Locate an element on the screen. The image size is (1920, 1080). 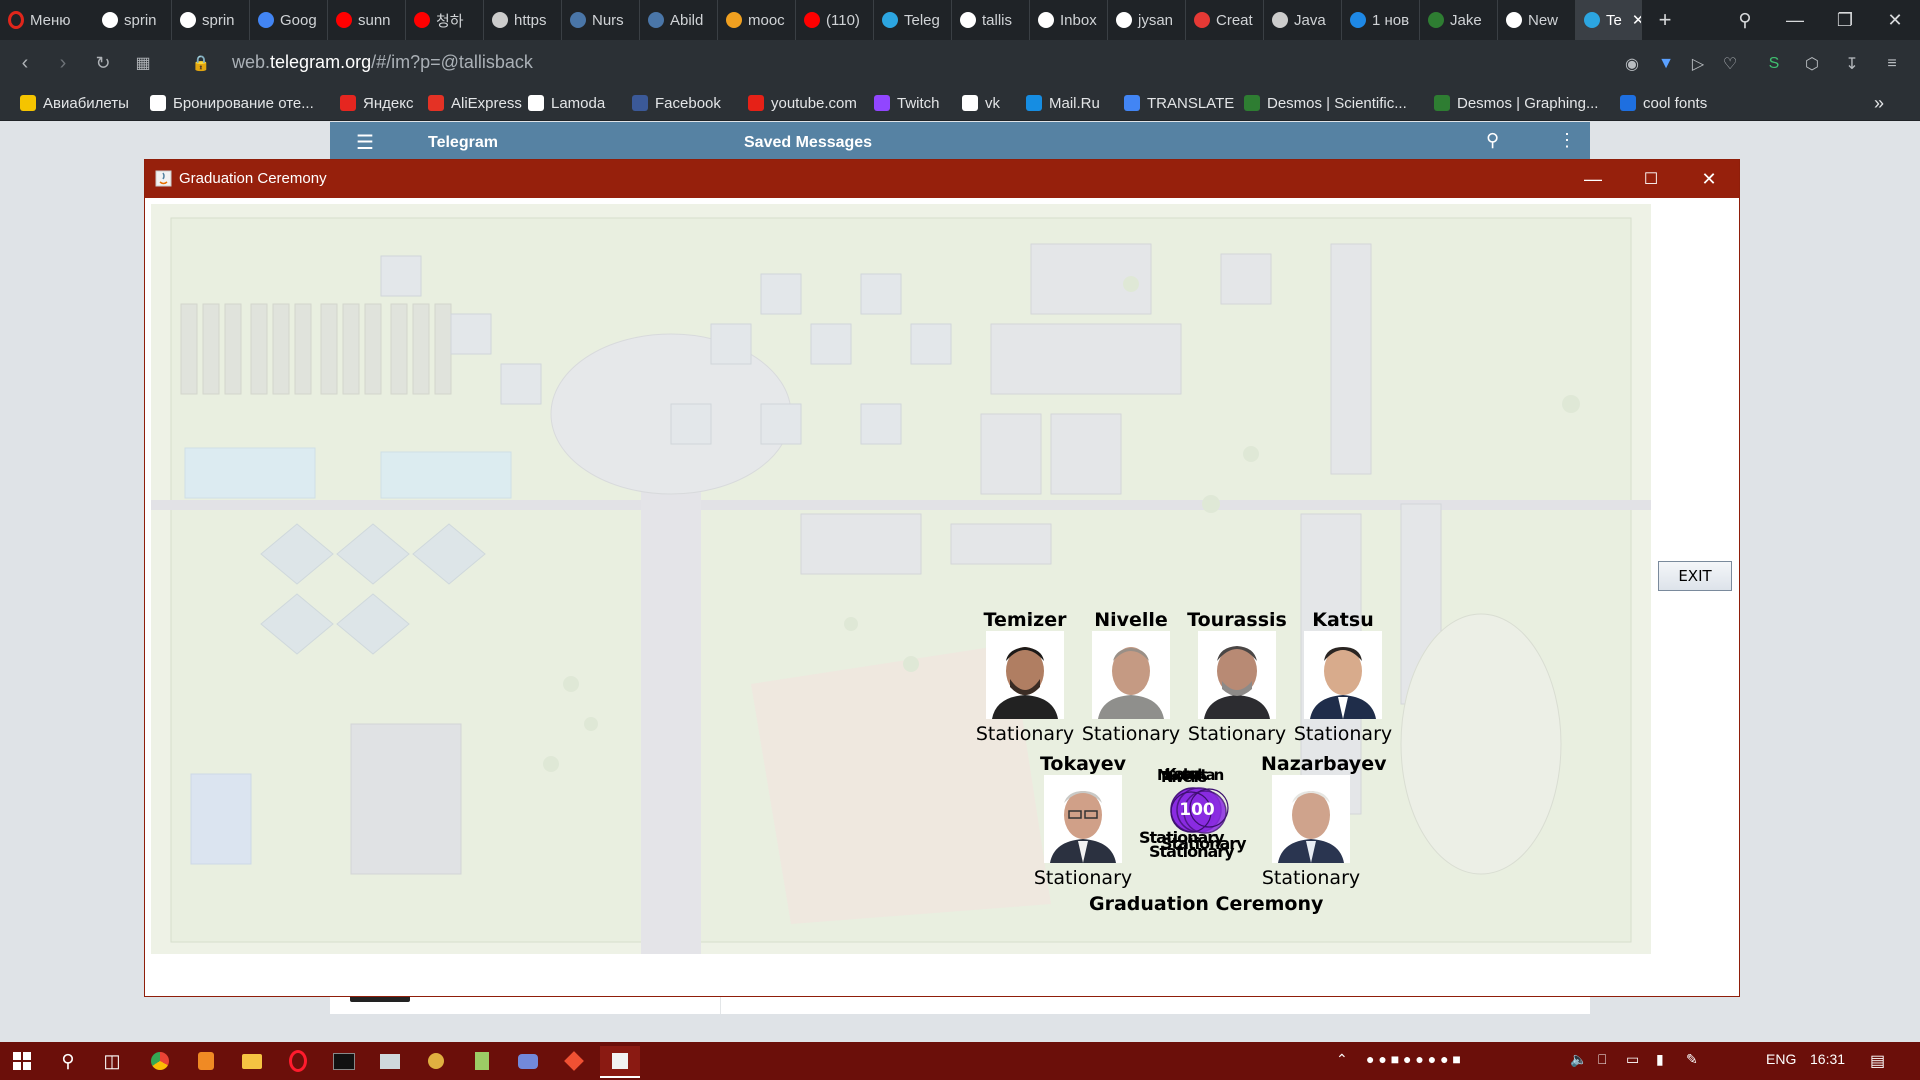
bookmark-item: Яндекс is located at coordinates (376, 103).